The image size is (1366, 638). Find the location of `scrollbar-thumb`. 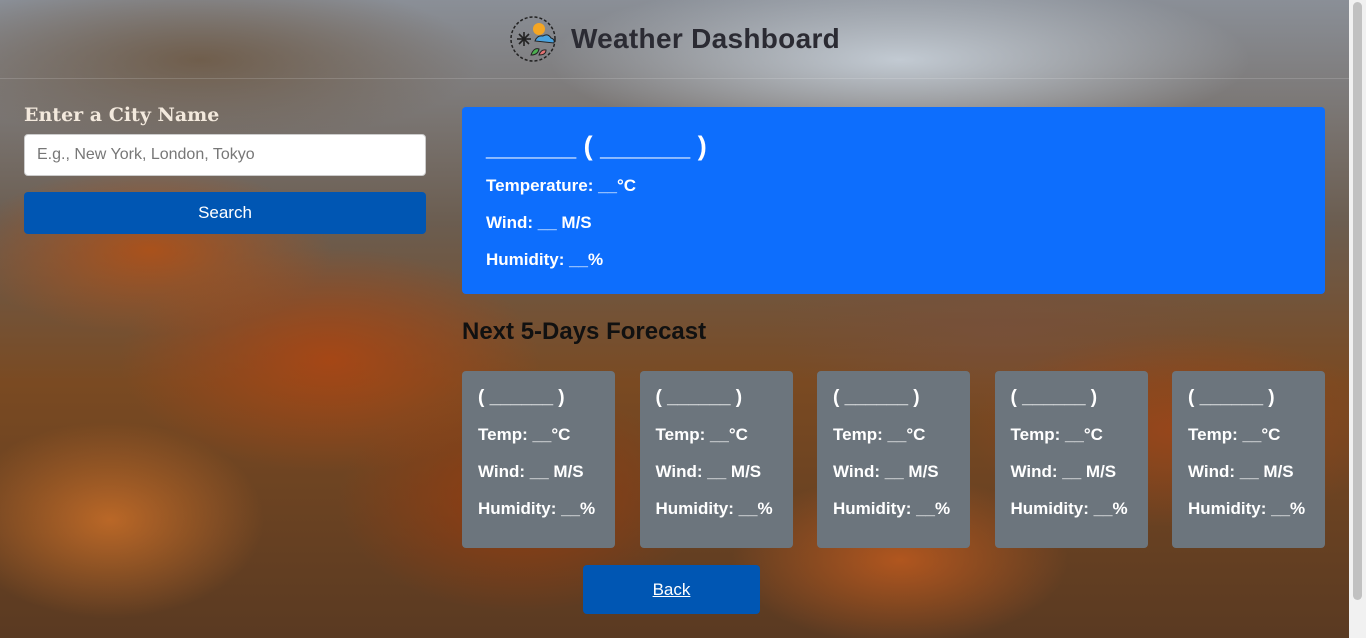

scrollbar-thumb is located at coordinates (1357, 301).